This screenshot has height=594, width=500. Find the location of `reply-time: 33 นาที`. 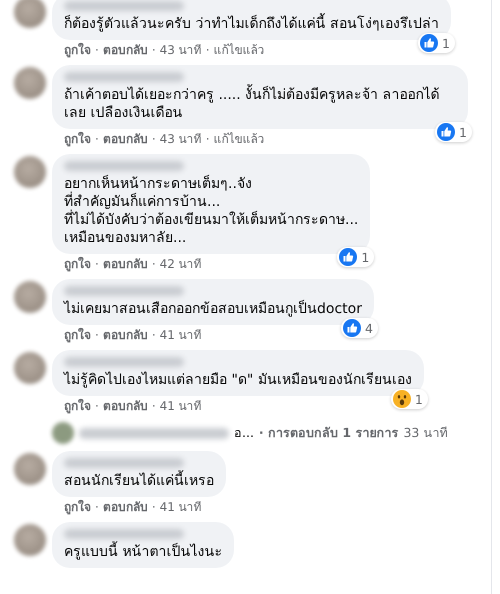

reply-time: 33 นาที is located at coordinates (425, 433).